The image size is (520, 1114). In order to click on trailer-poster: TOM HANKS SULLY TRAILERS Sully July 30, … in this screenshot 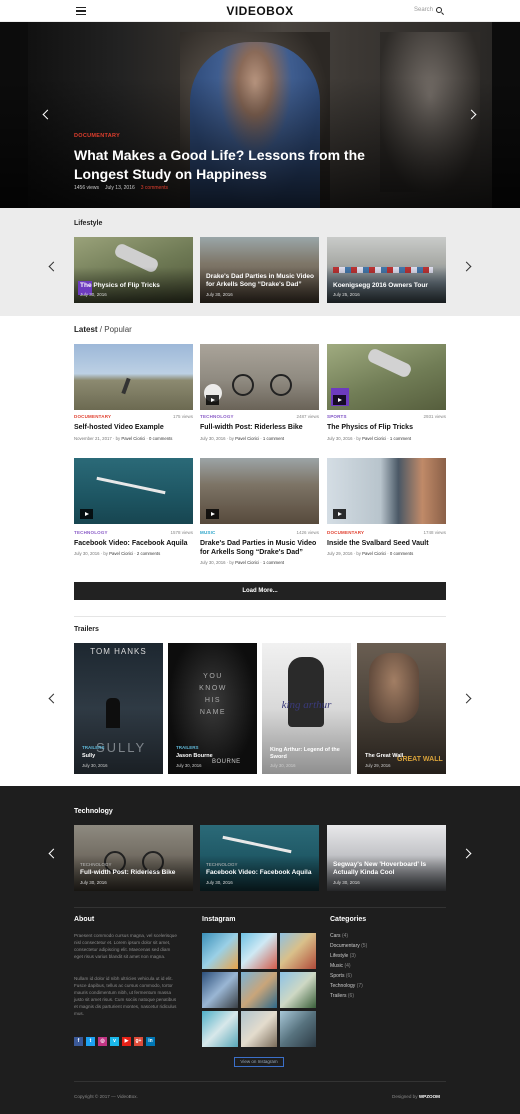, I will do `click(118, 708)`.